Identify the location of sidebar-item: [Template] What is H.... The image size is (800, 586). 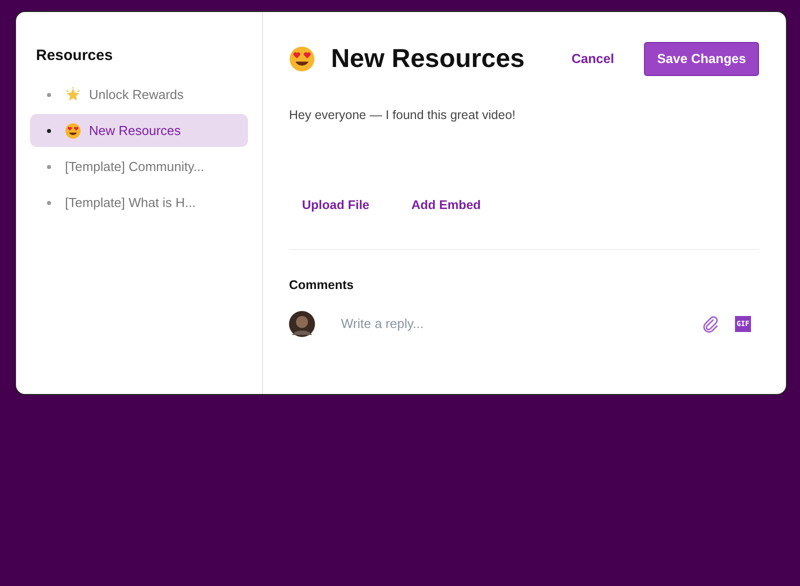
(139, 202).